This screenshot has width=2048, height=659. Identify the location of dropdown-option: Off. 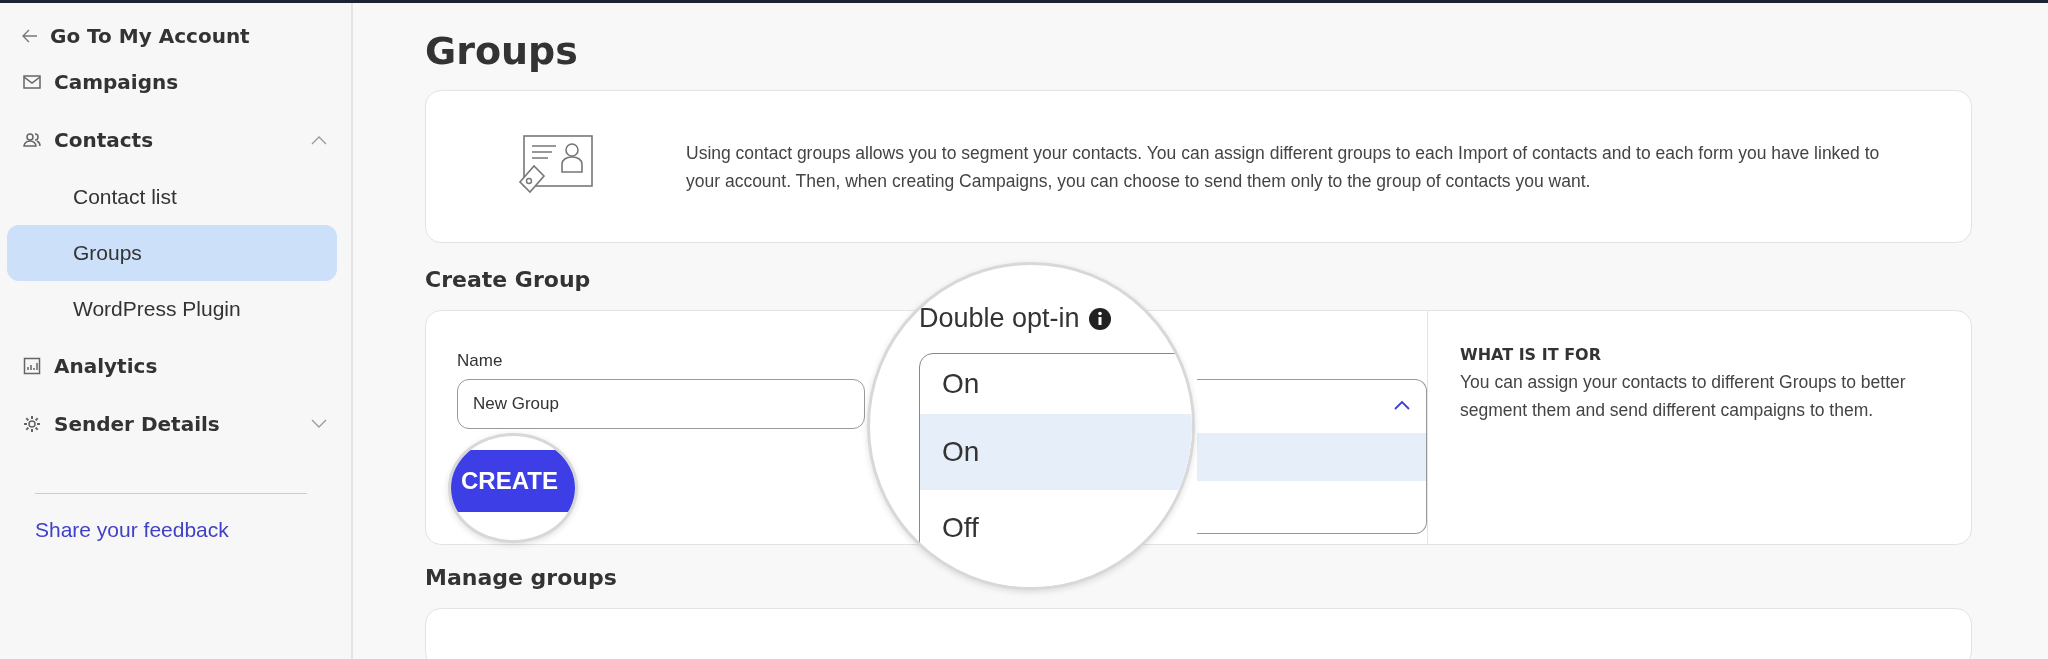
(1056, 528).